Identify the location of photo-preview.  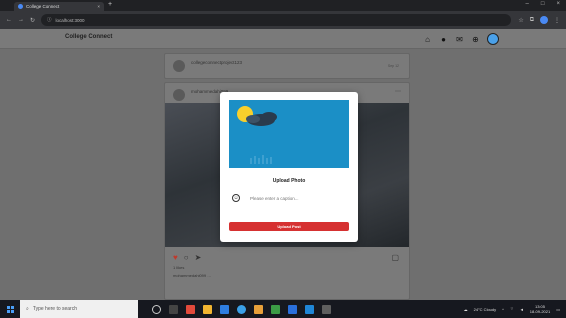
(289, 134).